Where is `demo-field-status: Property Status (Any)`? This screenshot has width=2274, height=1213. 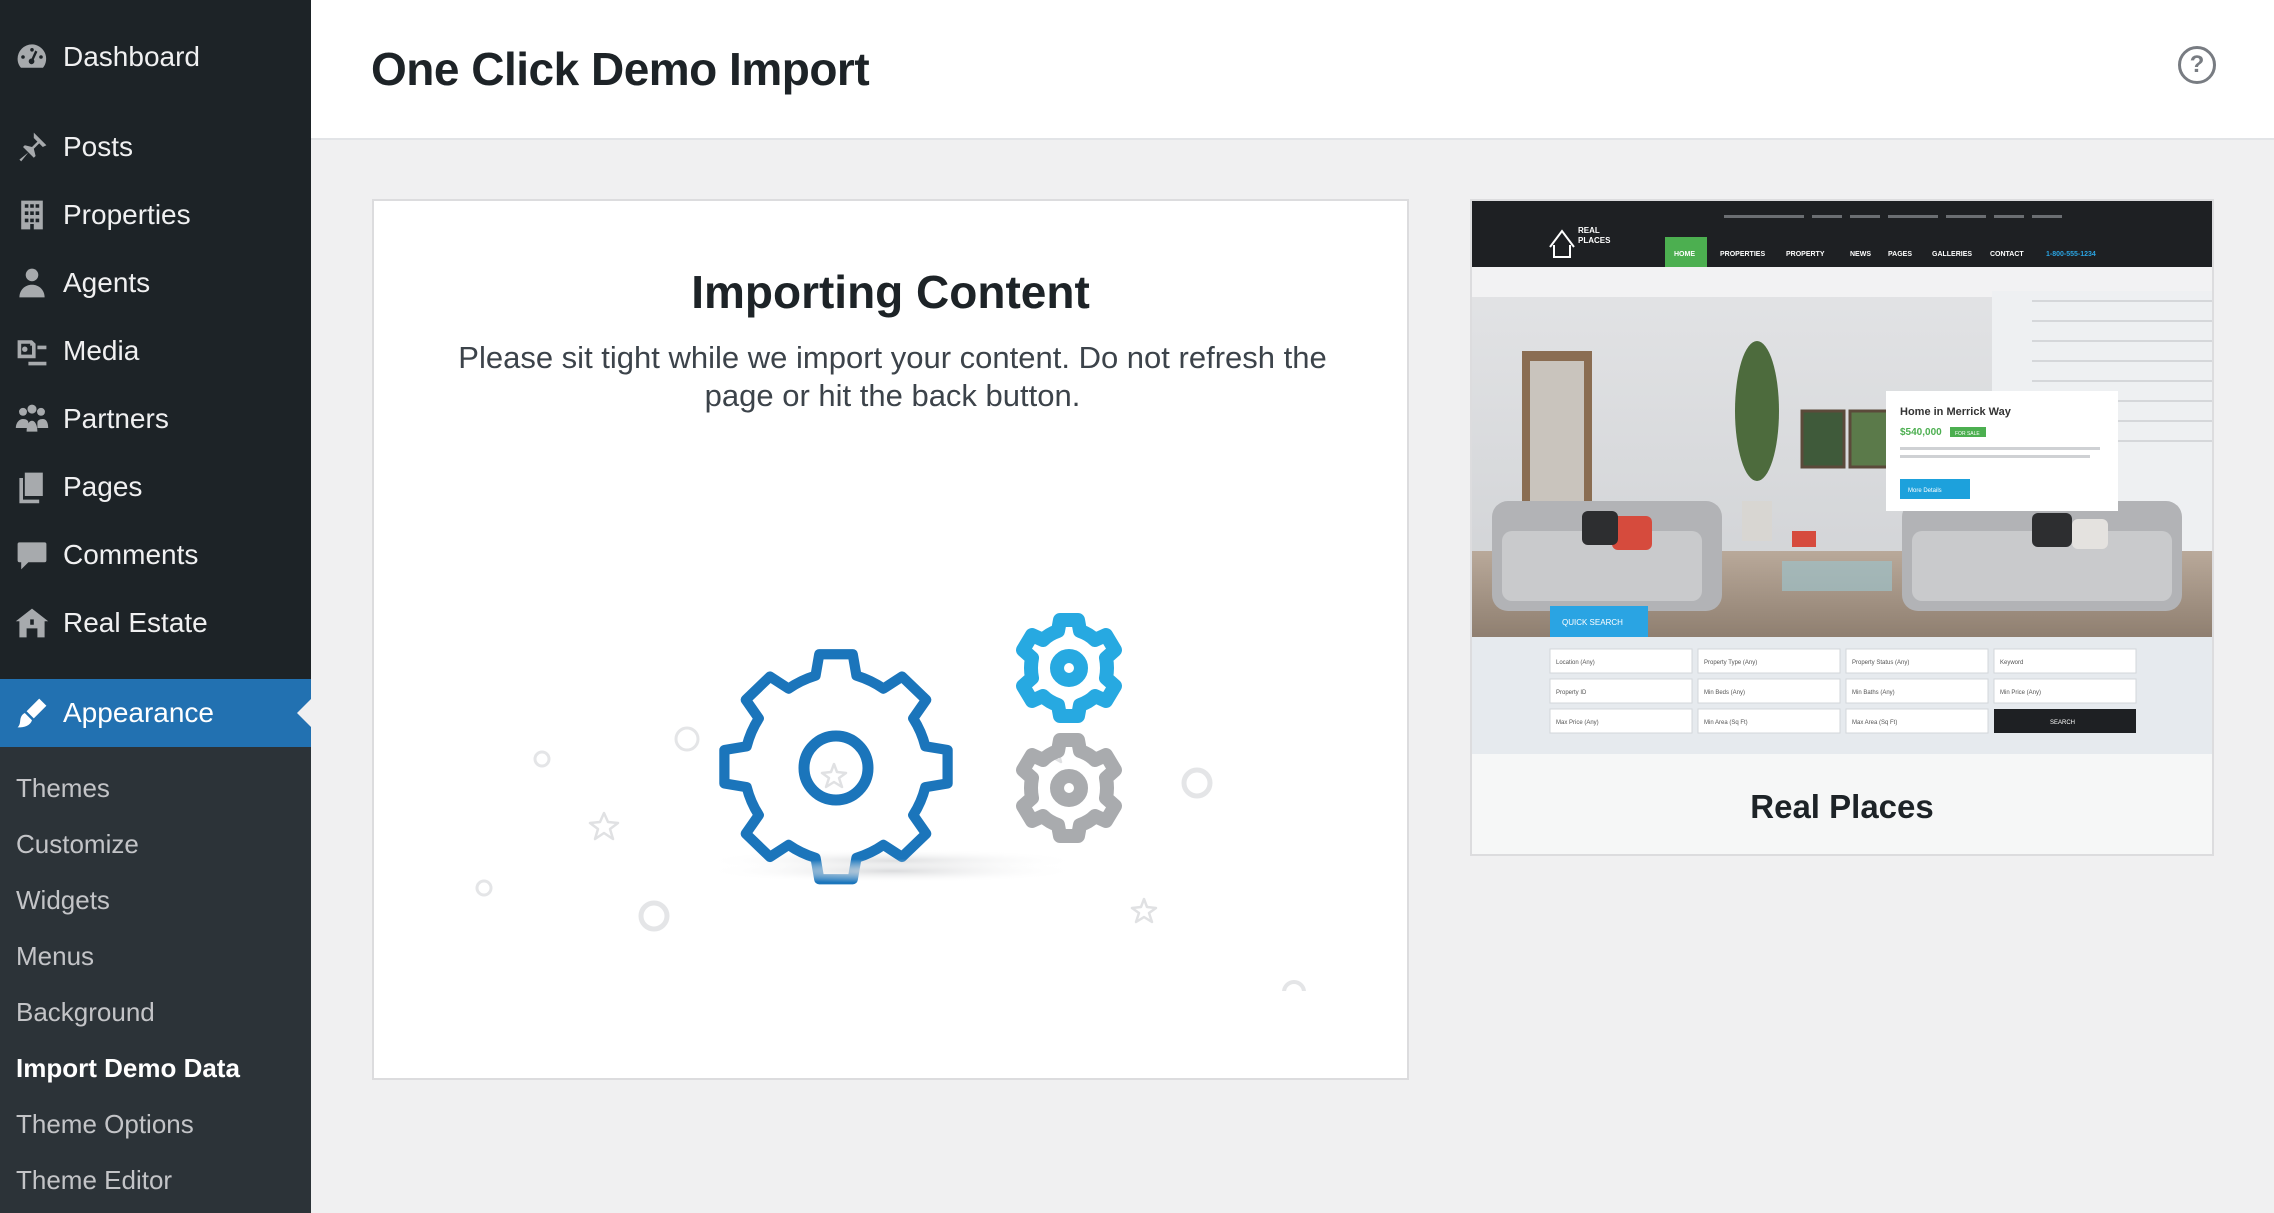 demo-field-status: Property Status (Any) is located at coordinates (1880, 663).